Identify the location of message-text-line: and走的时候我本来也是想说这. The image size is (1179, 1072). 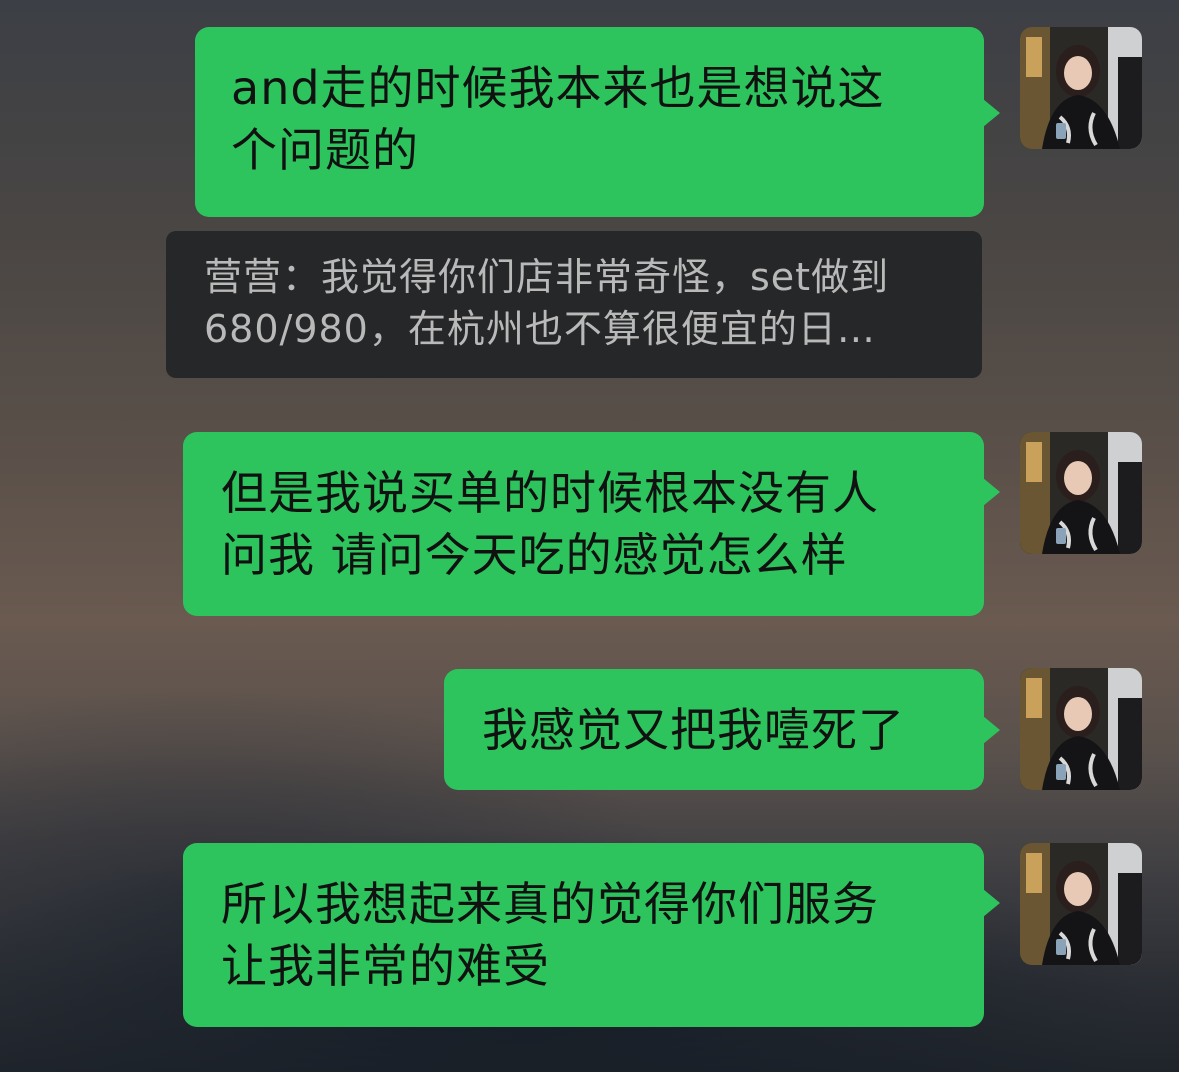
(558, 88).